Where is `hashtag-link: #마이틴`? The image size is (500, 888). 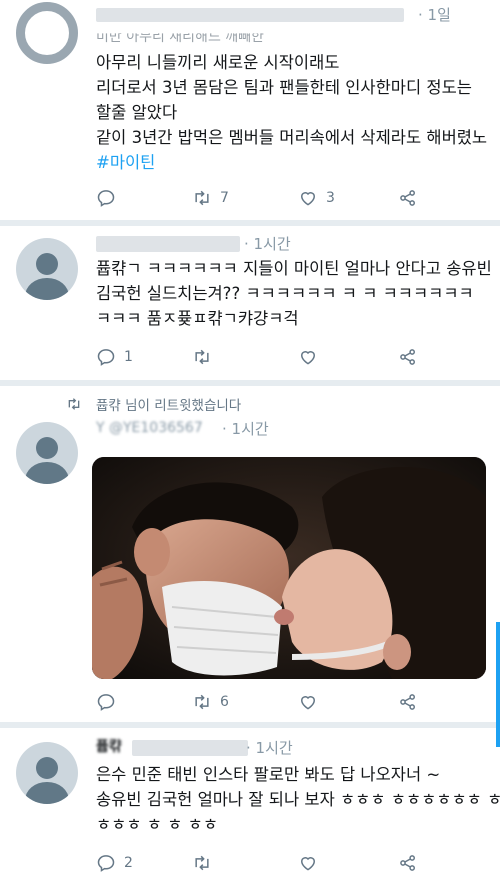
hashtag-link: #마이틴 is located at coordinates (125, 162).